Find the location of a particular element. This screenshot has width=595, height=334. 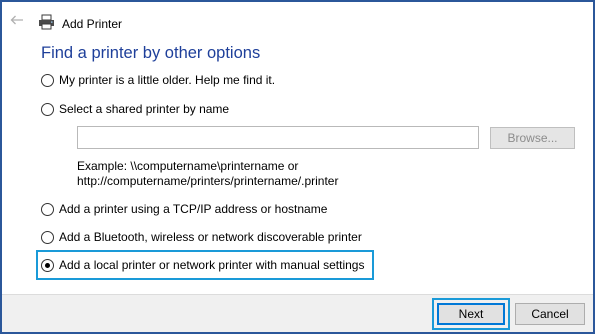

option-label: Select a shared printer by name is located at coordinates (144, 109).